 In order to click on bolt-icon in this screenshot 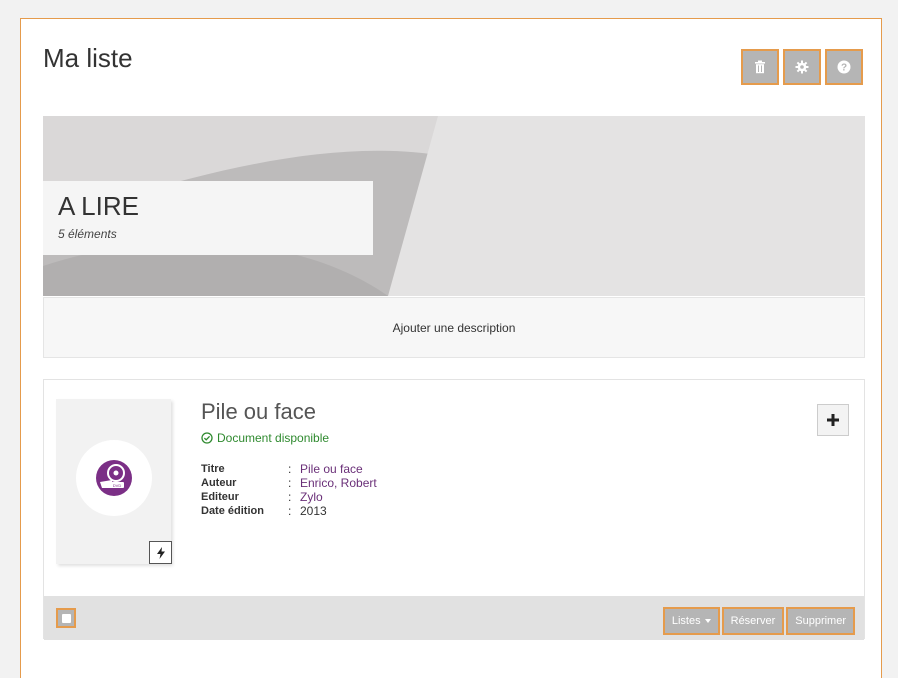, I will do `click(160, 552)`.